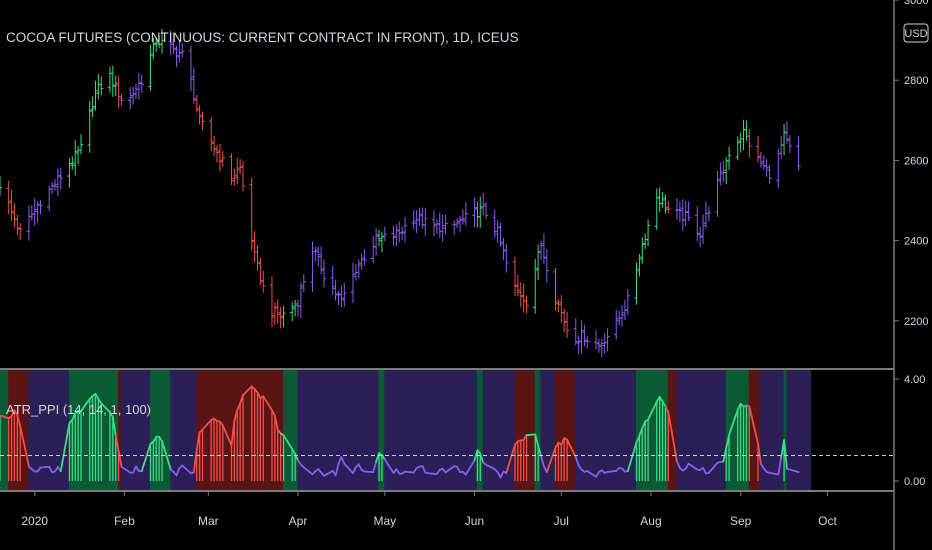  What do you see at coordinates (409, 472) in the screenshot?
I see `oscillator-line-segment` at bounding box center [409, 472].